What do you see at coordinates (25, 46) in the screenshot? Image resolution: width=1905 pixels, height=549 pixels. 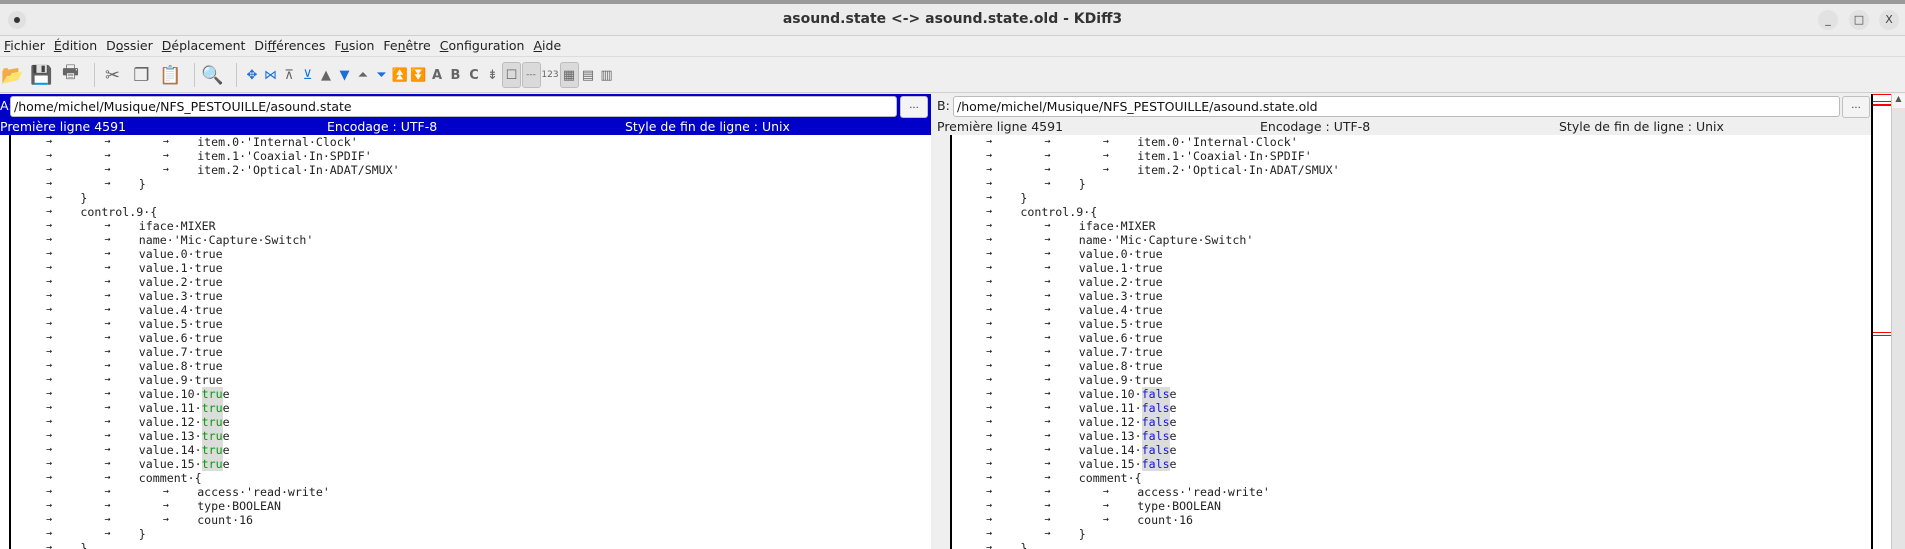 I see `menu-fichier: Fichier` at bounding box center [25, 46].